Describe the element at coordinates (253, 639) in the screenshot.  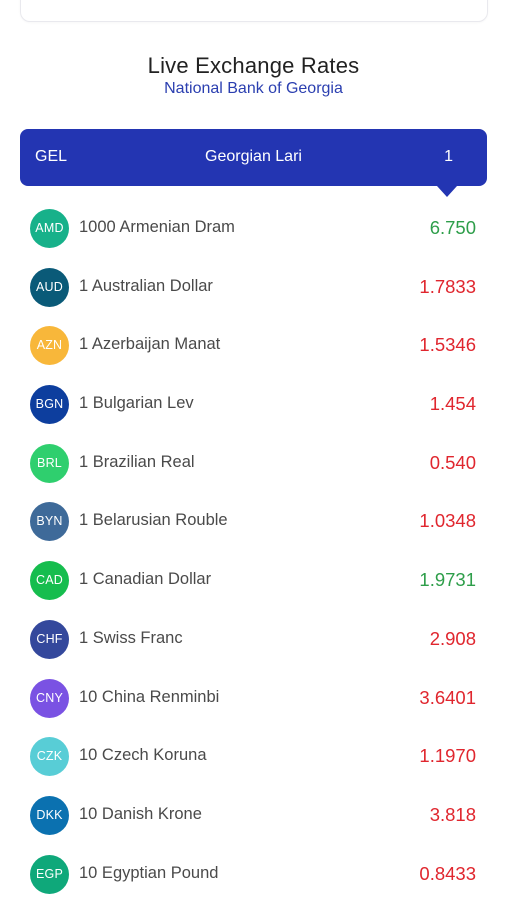
I see `rate-row-chf: CHF 1 Swiss Franc 2.908` at that location.